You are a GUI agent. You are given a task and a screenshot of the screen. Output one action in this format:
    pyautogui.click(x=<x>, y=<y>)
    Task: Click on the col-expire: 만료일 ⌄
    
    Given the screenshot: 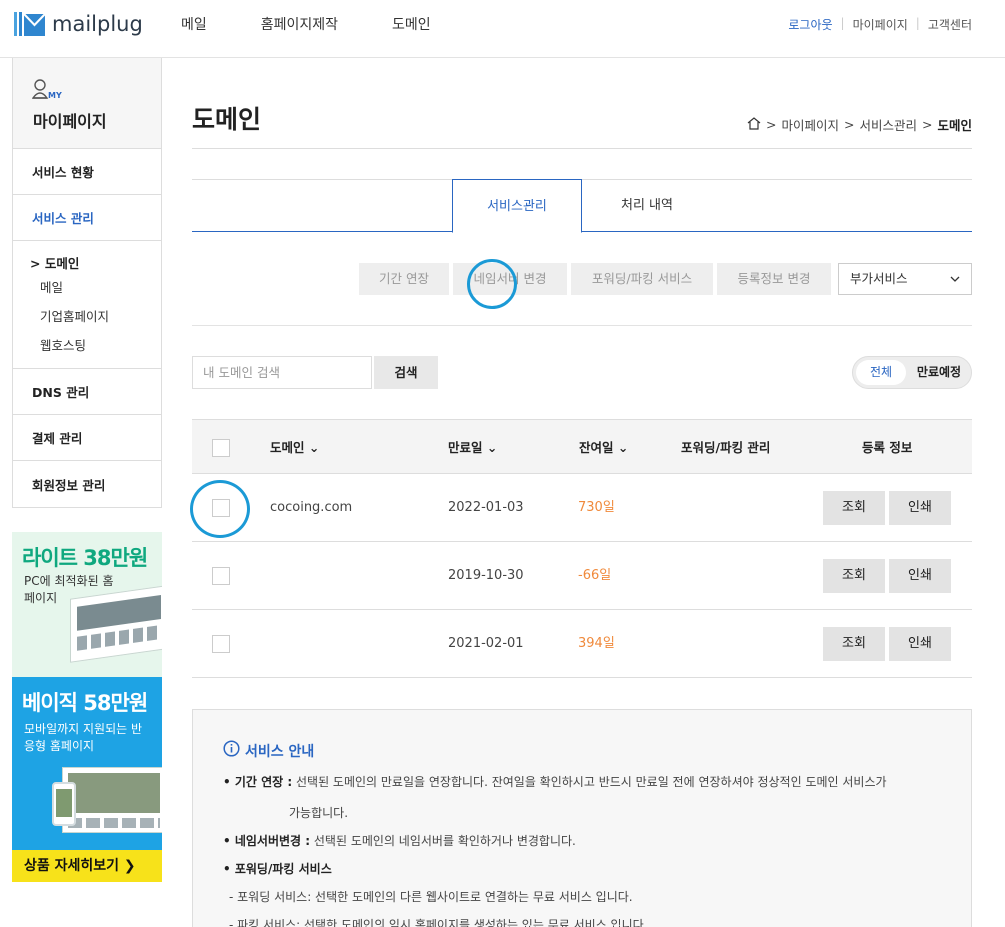 What is the action you would take?
    pyautogui.click(x=472, y=447)
    